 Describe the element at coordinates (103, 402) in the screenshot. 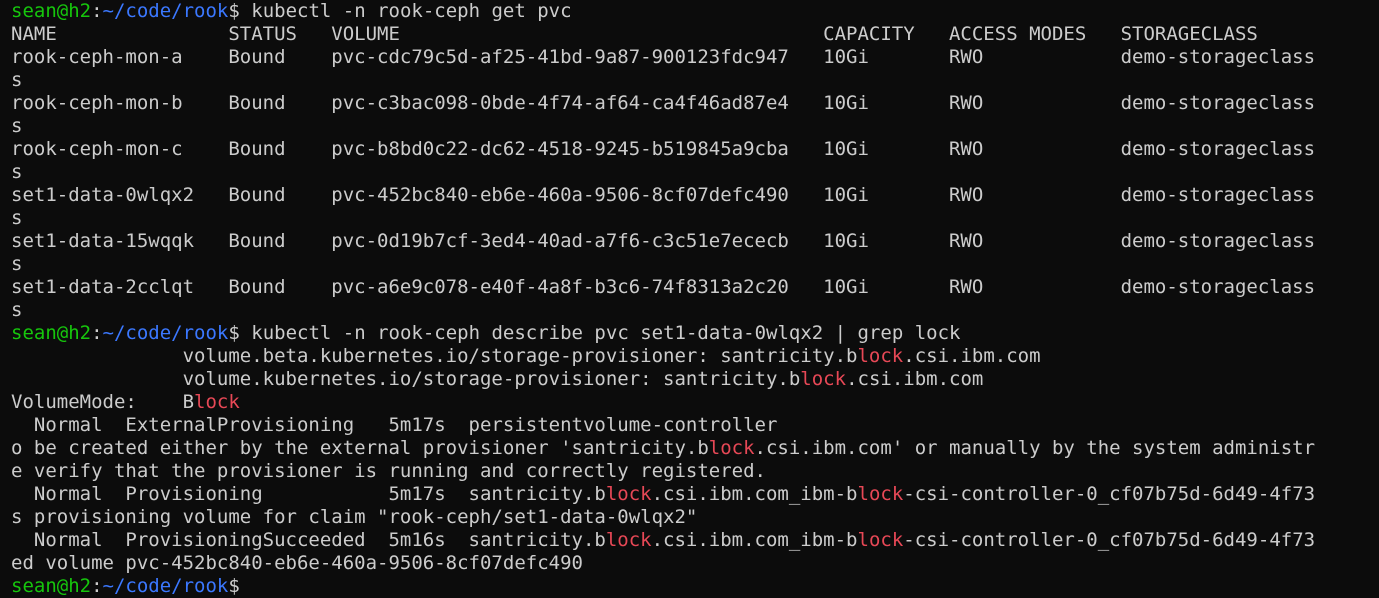

I see `output-text: VolumeMode: B` at that location.